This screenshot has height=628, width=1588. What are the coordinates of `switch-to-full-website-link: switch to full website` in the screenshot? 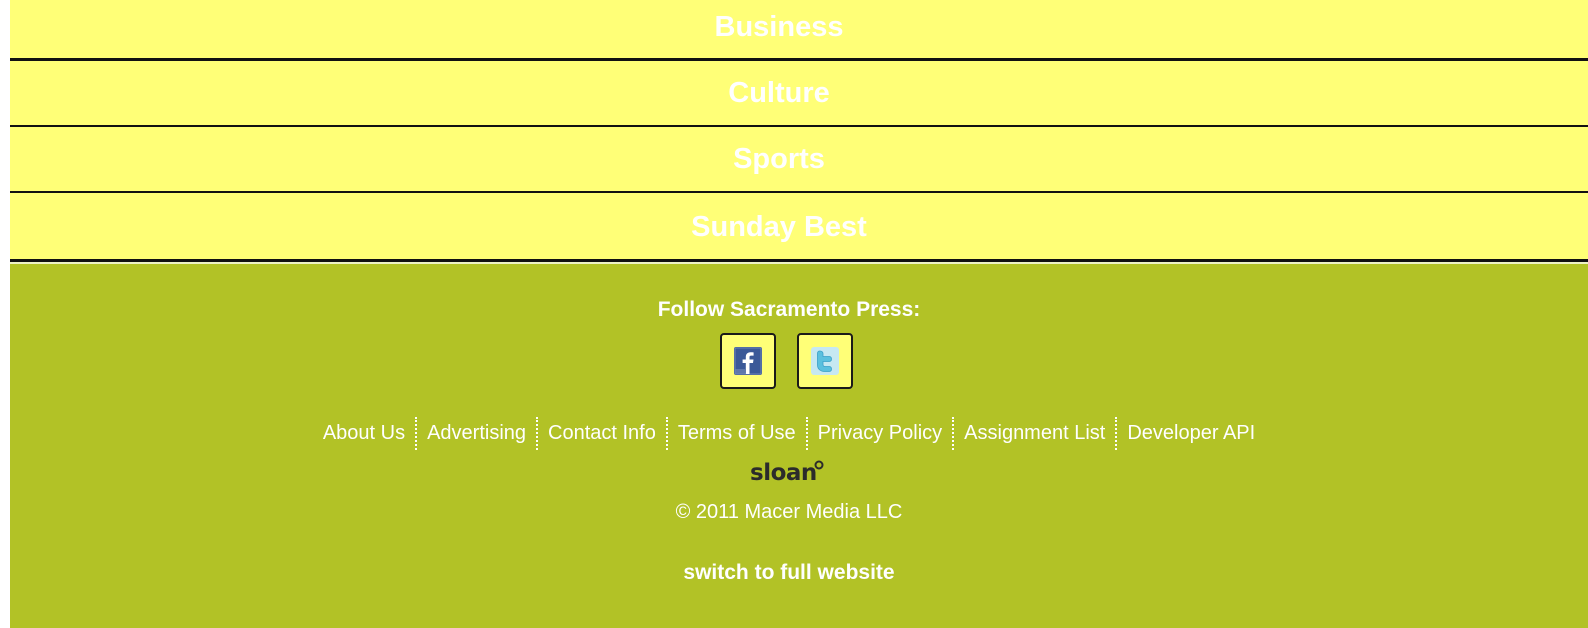 It's located at (788, 572).